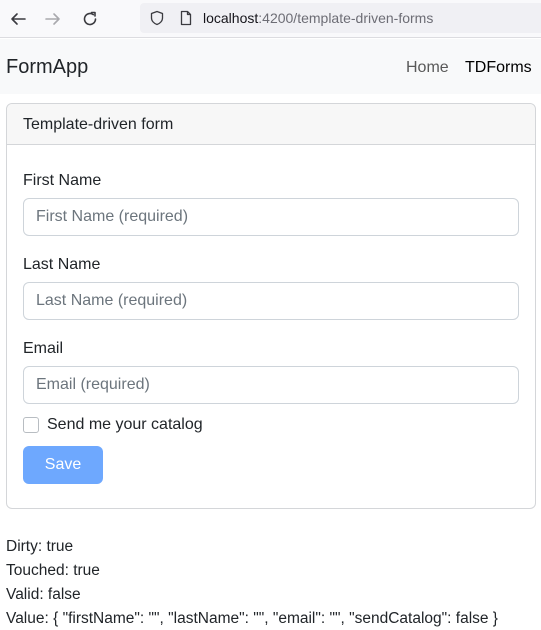  I want to click on forward-button, so click(53, 19).